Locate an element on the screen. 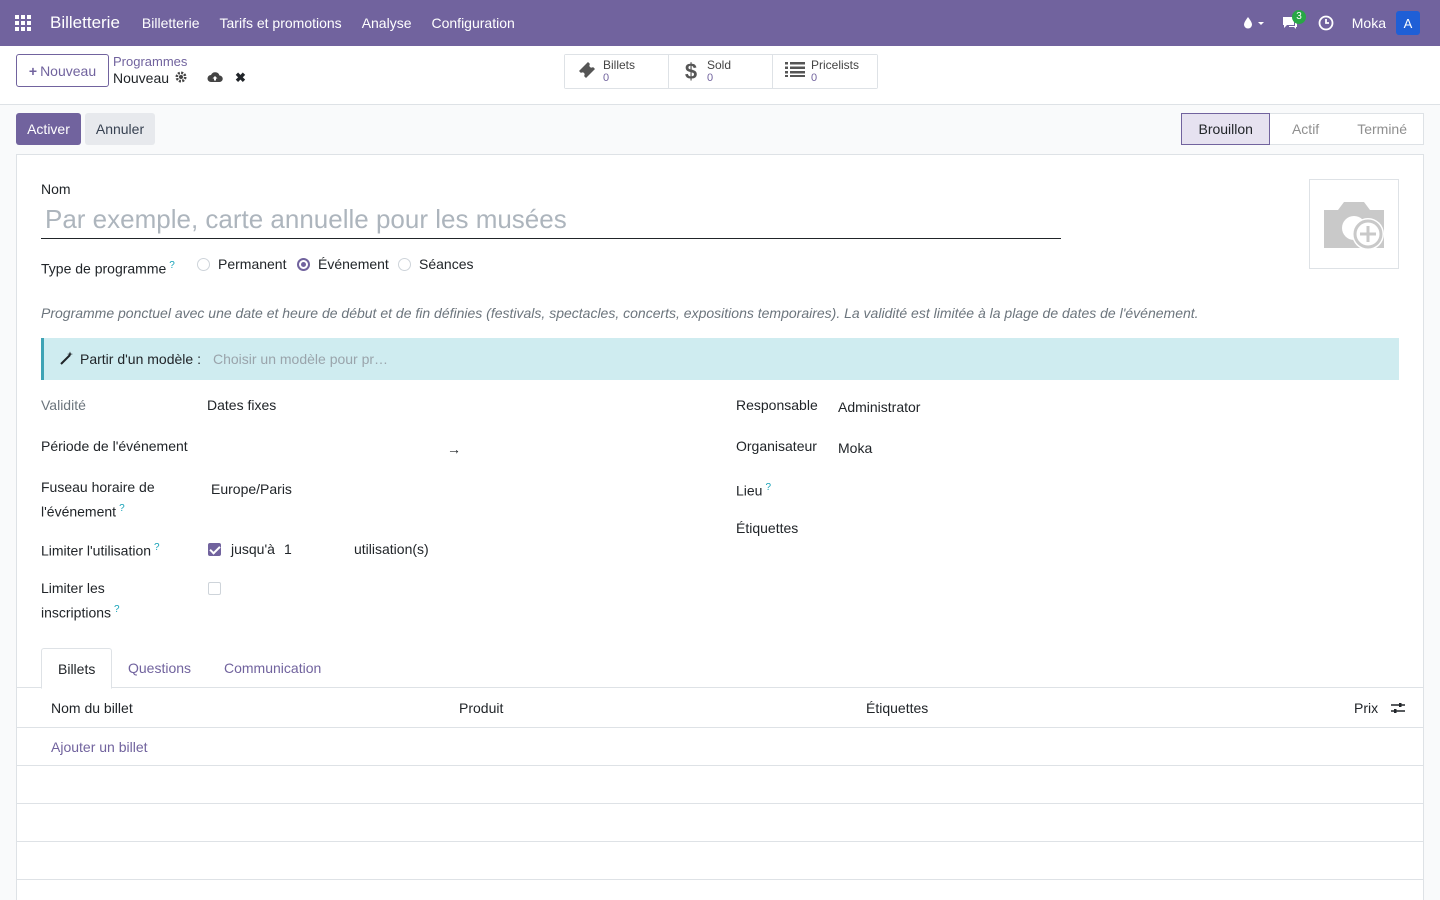  record-title: Nouveau is located at coordinates (150, 78).